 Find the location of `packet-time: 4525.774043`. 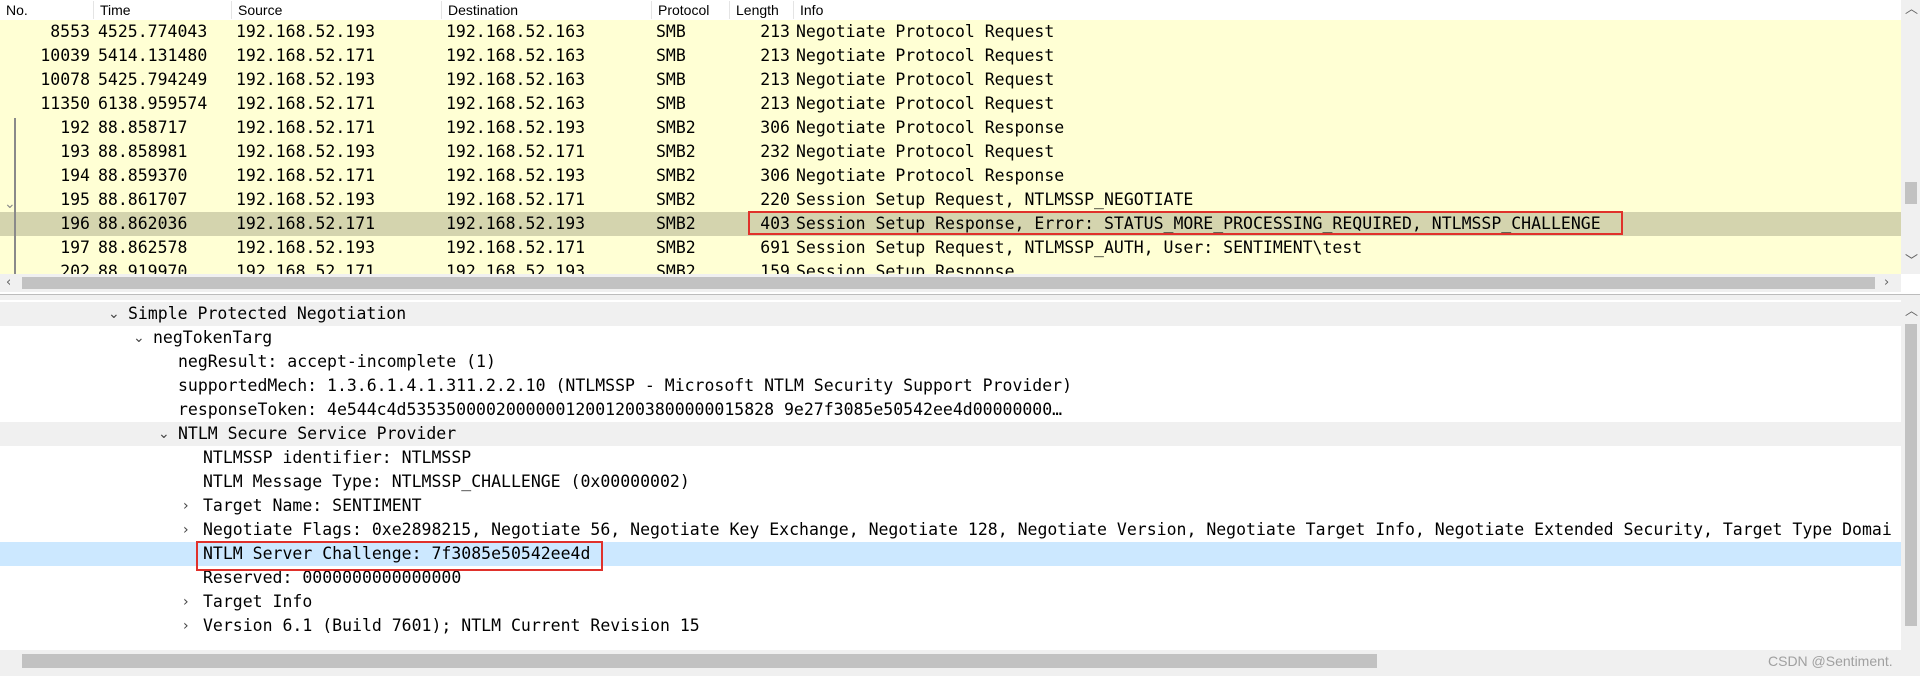

packet-time: 4525.774043 is located at coordinates (153, 31).